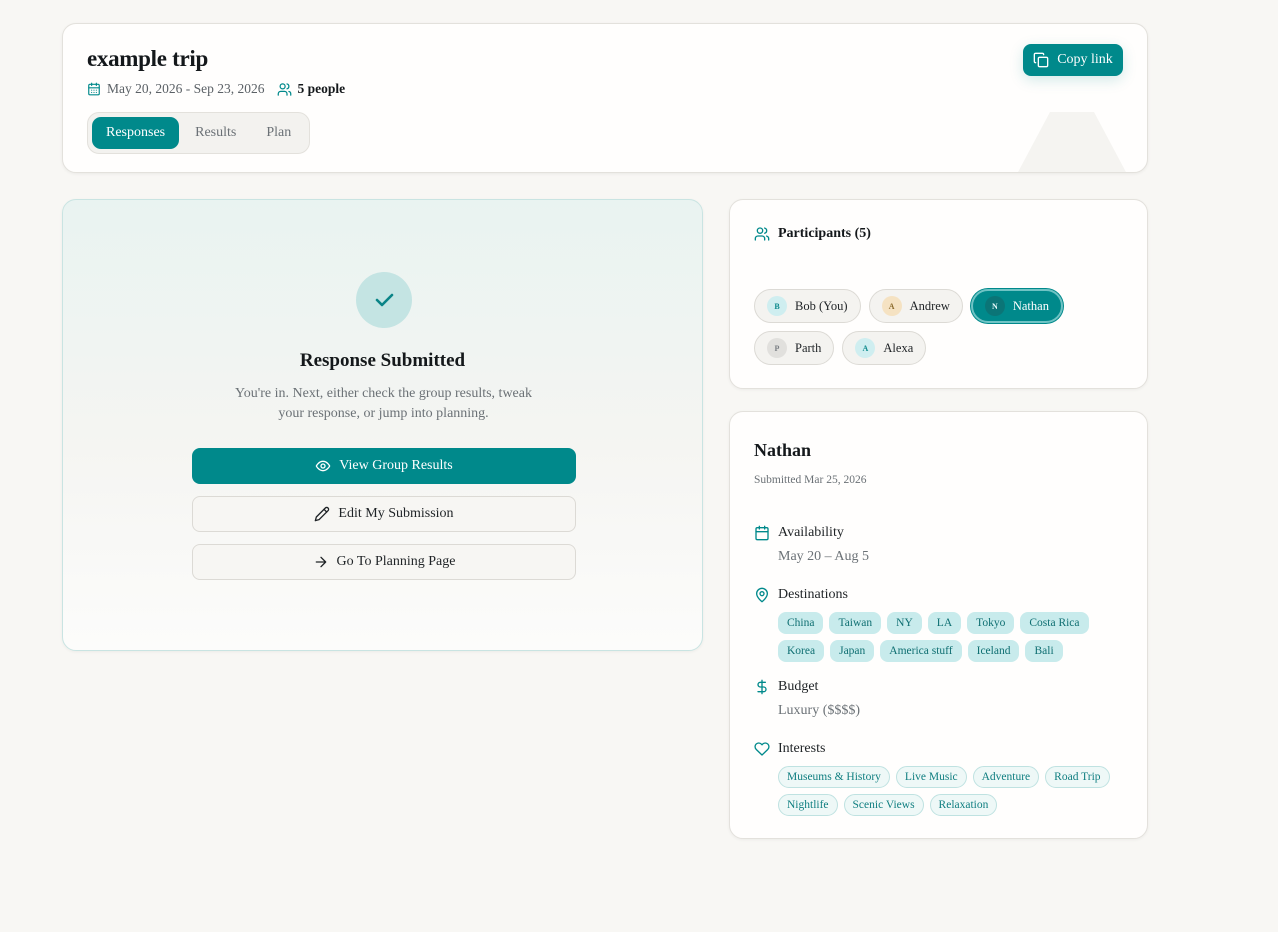 The height and width of the screenshot is (932, 1278). Describe the element at coordinates (762, 687) in the screenshot. I see `dollar-icon` at that location.